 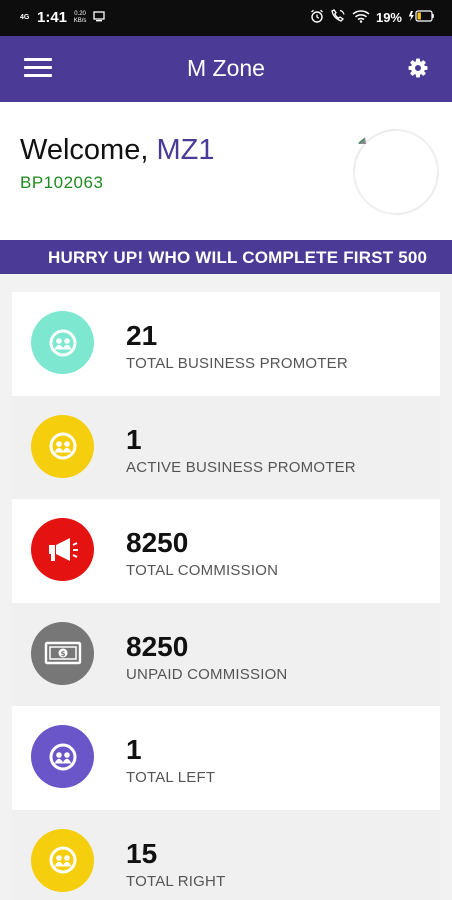 I want to click on announcement-text: HURRY UP! WHO WILL COMPLETE FIRST 500, so click(x=238, y=257).